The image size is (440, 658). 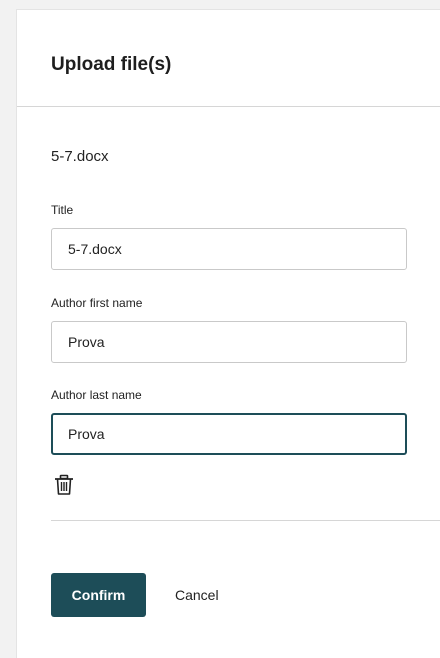 What do you see at coordinates (62, 210) in the screenshot?
I see `title-label: Title` at bounding box center [62, 210].